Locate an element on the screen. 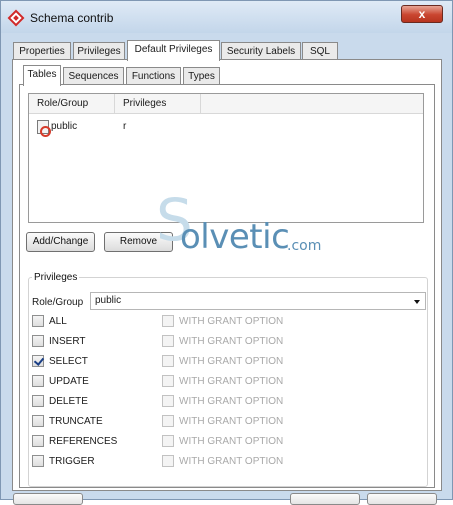  all-checkbox is located at coordinates (38, 321).